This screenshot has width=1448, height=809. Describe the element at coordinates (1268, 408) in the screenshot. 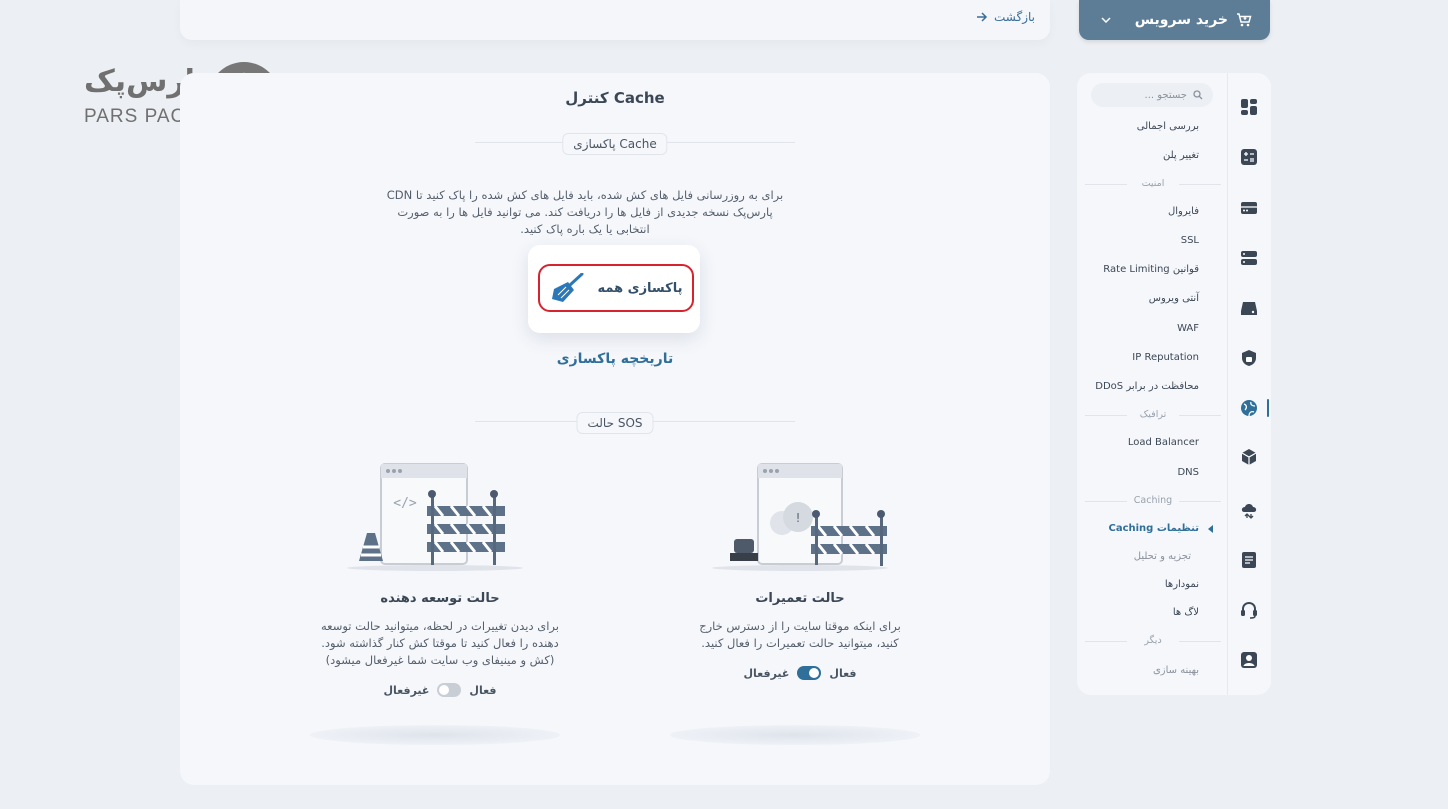

I see `active-rail-indicator` at that location.